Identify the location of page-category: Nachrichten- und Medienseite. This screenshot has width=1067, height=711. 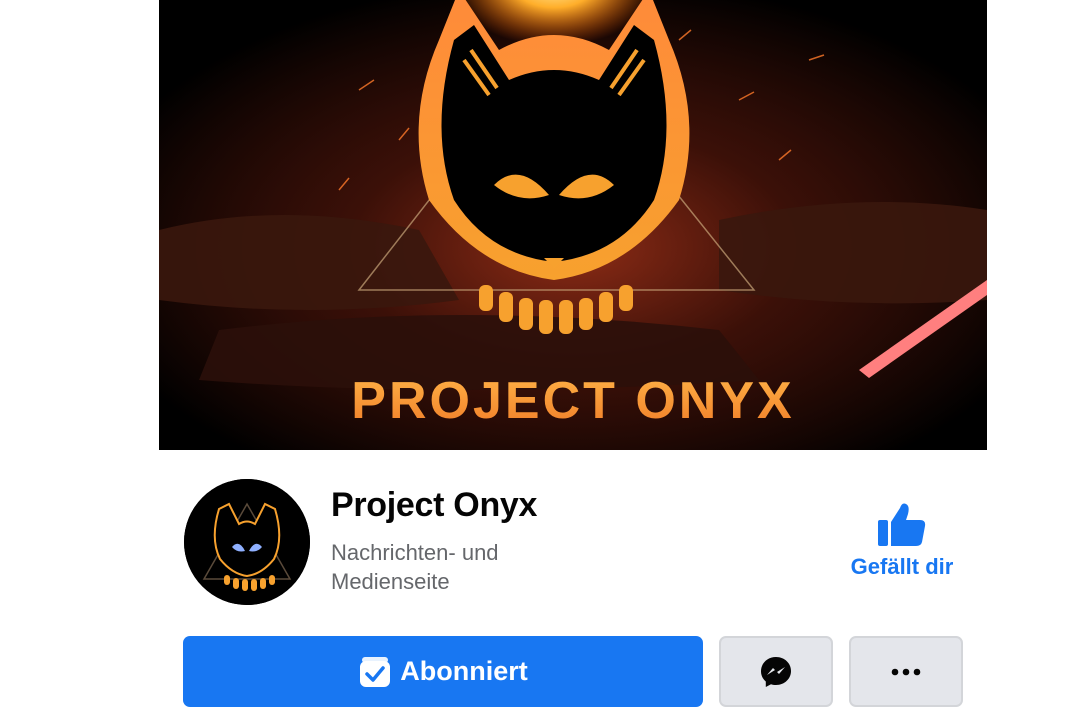
(415, 567).